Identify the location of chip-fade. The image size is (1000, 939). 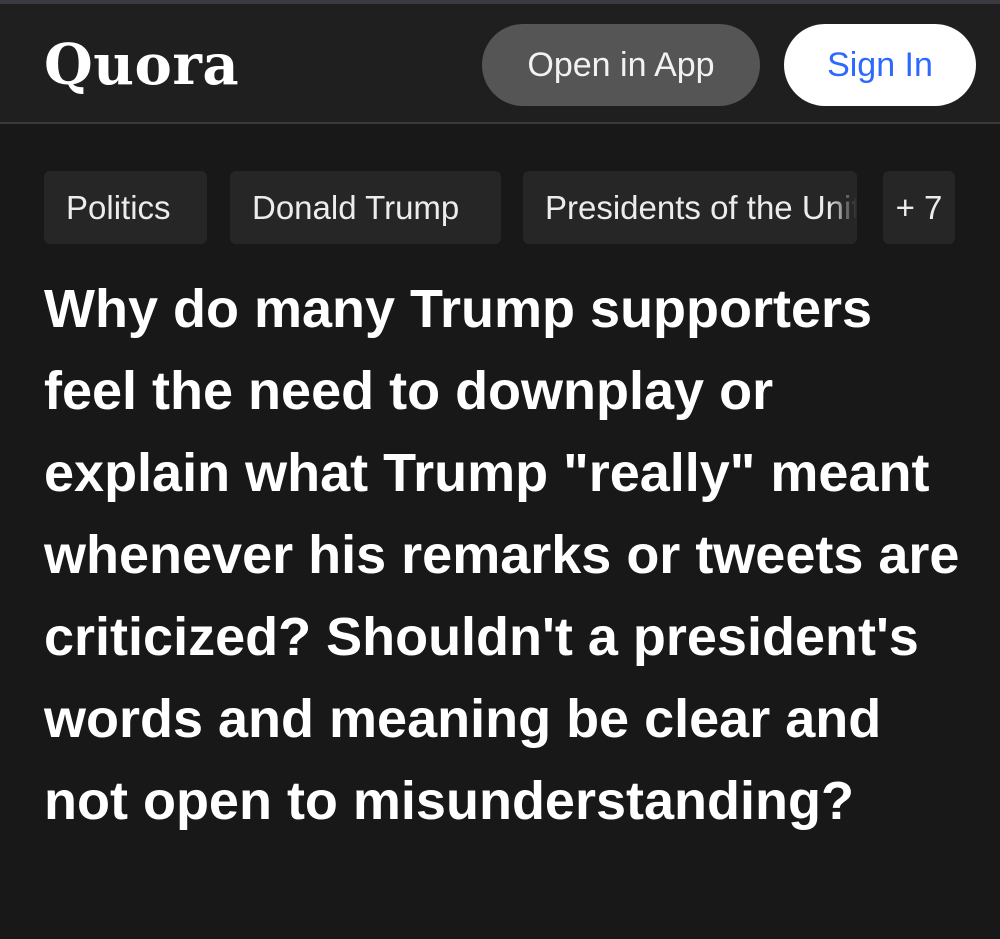
(843, 207).